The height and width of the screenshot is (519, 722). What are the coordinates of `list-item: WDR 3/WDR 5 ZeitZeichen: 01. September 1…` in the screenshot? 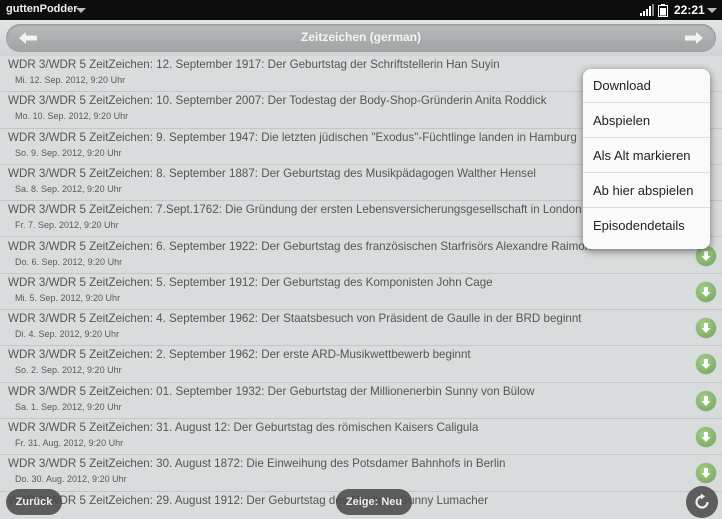 It's located at (361, 400).